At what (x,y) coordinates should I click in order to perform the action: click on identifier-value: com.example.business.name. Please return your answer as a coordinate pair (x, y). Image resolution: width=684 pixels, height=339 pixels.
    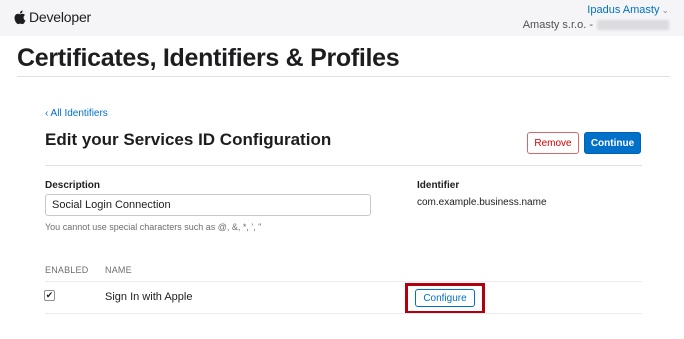
    Looking at the image, I should click on (482, 202).